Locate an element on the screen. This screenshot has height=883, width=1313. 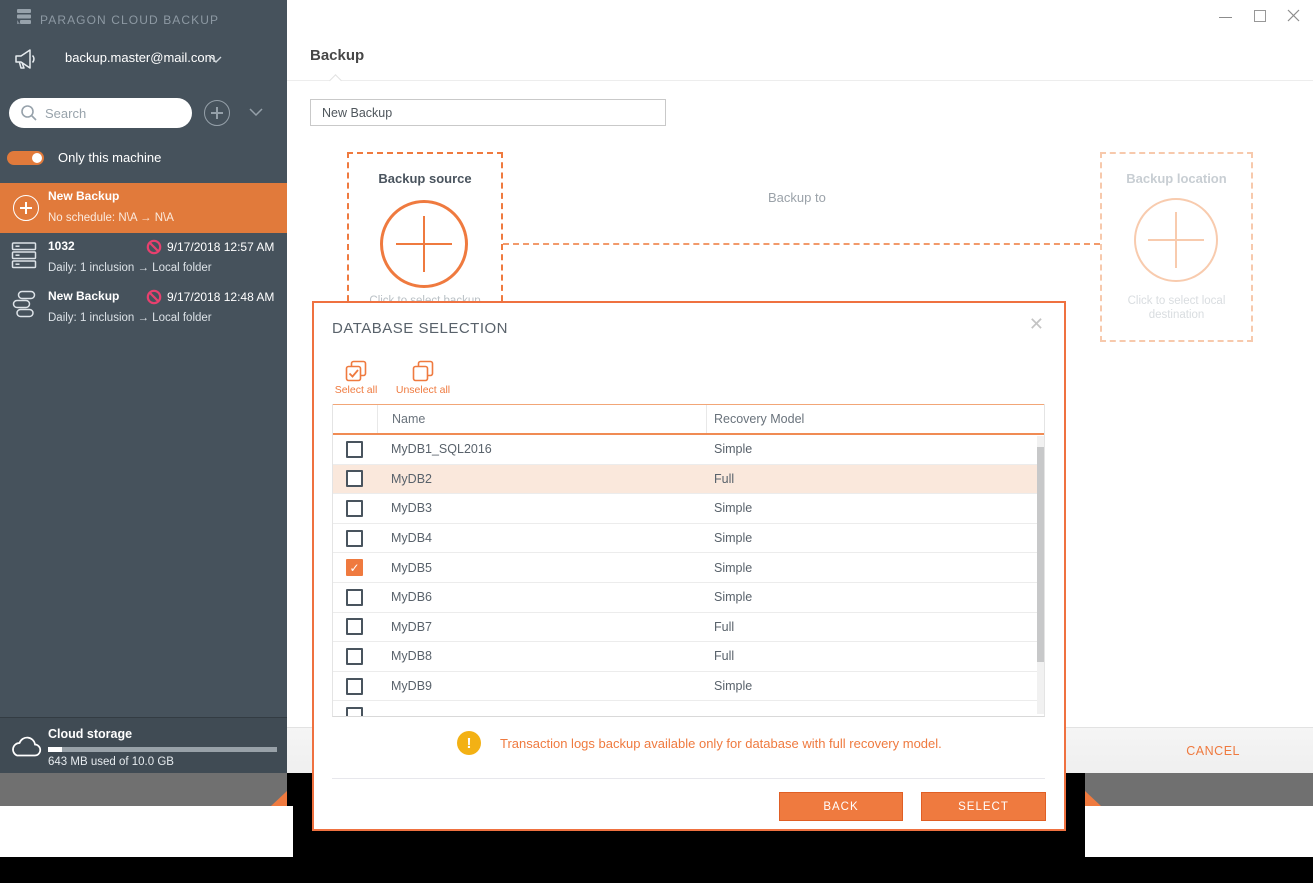
backup-schedule: Daily: 1 inclusion → Local folder is located at coordinates (130, 318).